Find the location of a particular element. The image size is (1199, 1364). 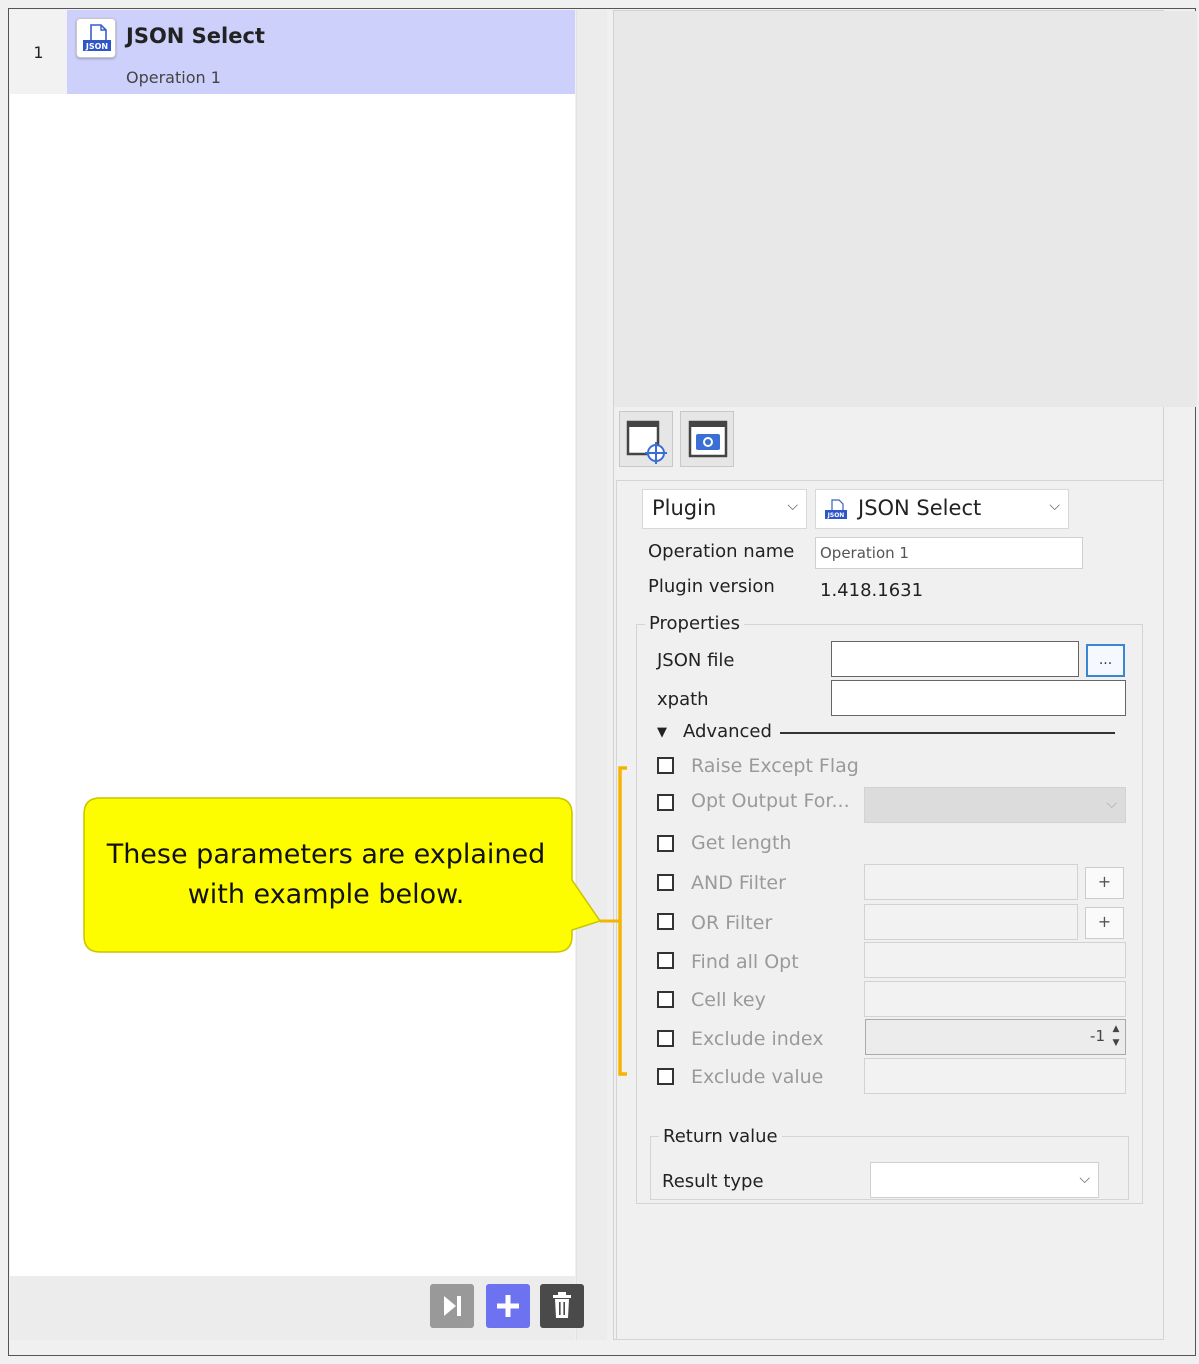

plugin-select: JSON JSON Select ⌵ is located at coordinates (942, 509).